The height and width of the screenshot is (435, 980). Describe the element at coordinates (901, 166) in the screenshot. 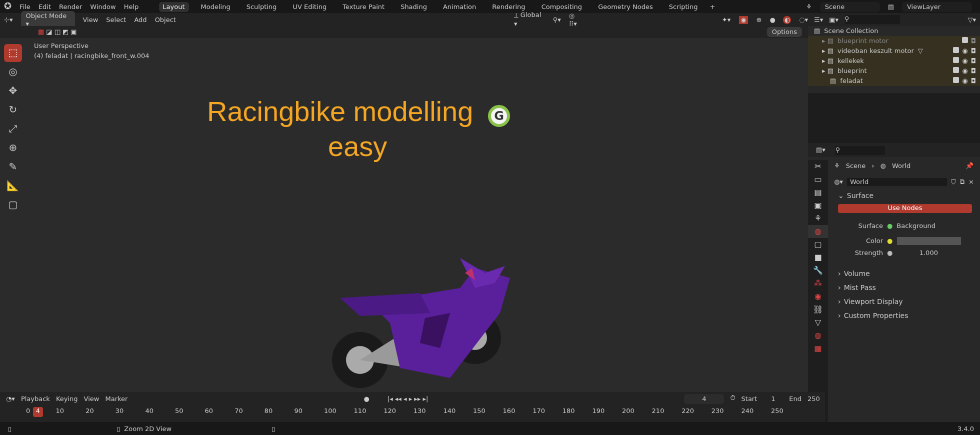

I see `breadcrumb-world: World` at that location.